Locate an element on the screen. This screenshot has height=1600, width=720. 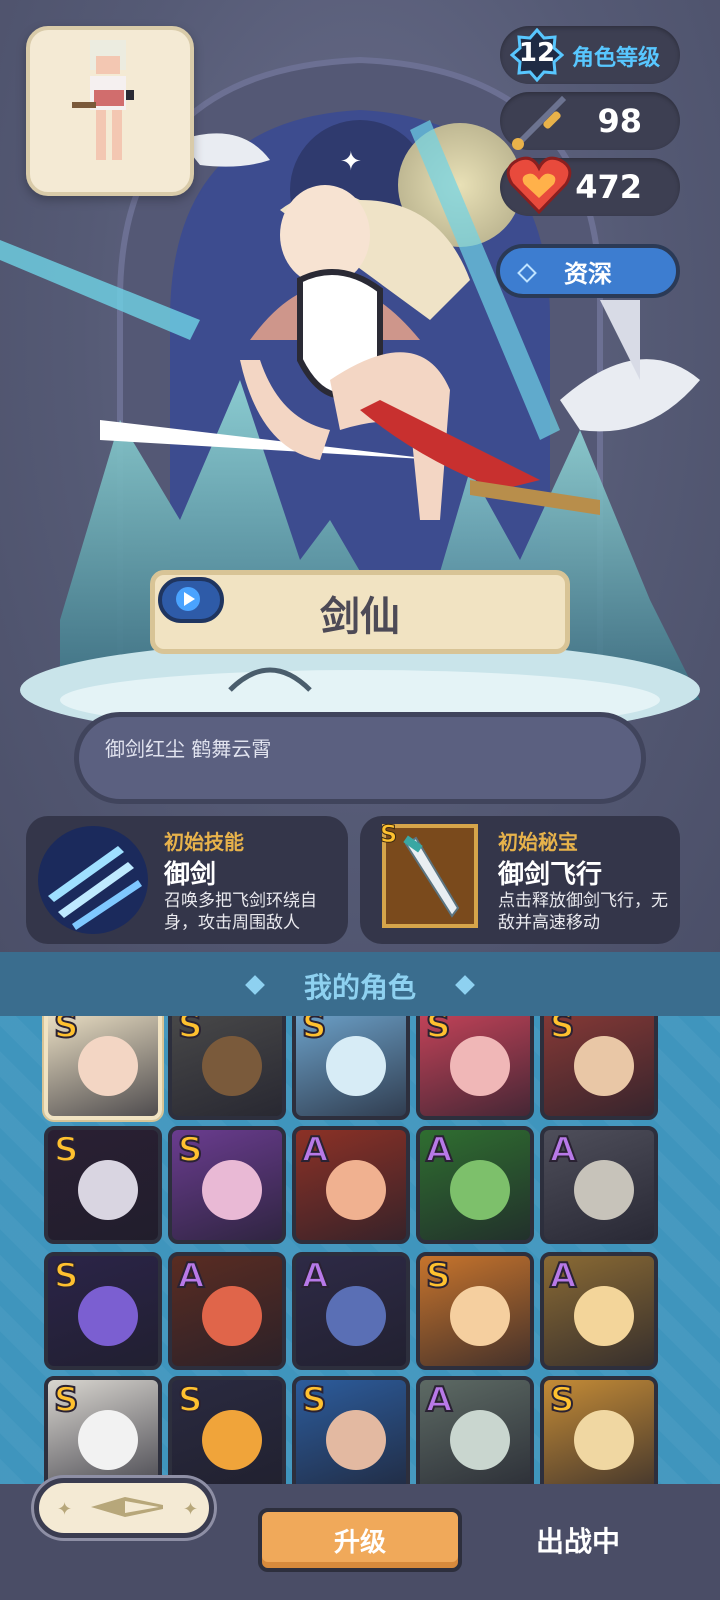
character-portrait is located at coordinates (110, 111).